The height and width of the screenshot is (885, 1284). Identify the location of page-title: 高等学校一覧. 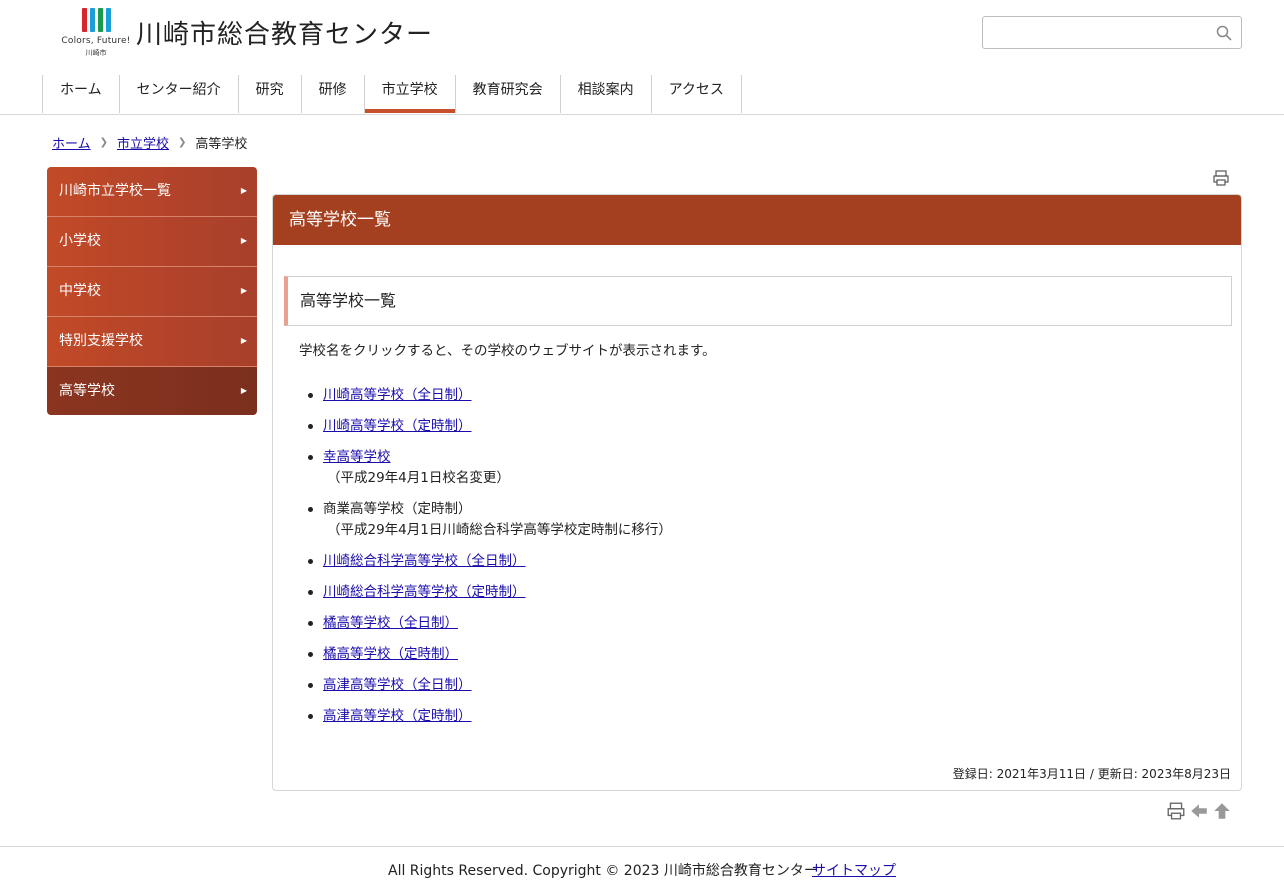
(757, 220).